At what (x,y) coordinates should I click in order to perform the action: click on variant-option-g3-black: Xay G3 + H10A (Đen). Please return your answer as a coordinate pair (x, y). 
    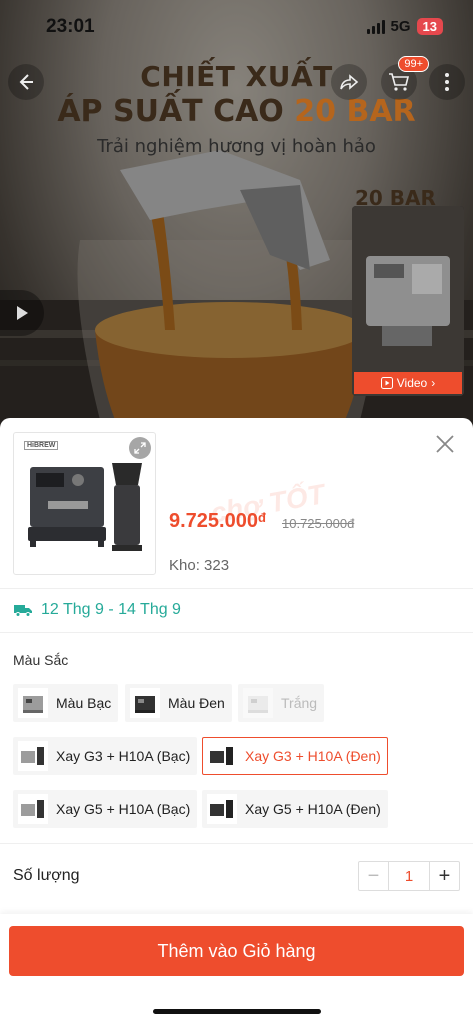
    Looking at the image, I should click on (295, 756).